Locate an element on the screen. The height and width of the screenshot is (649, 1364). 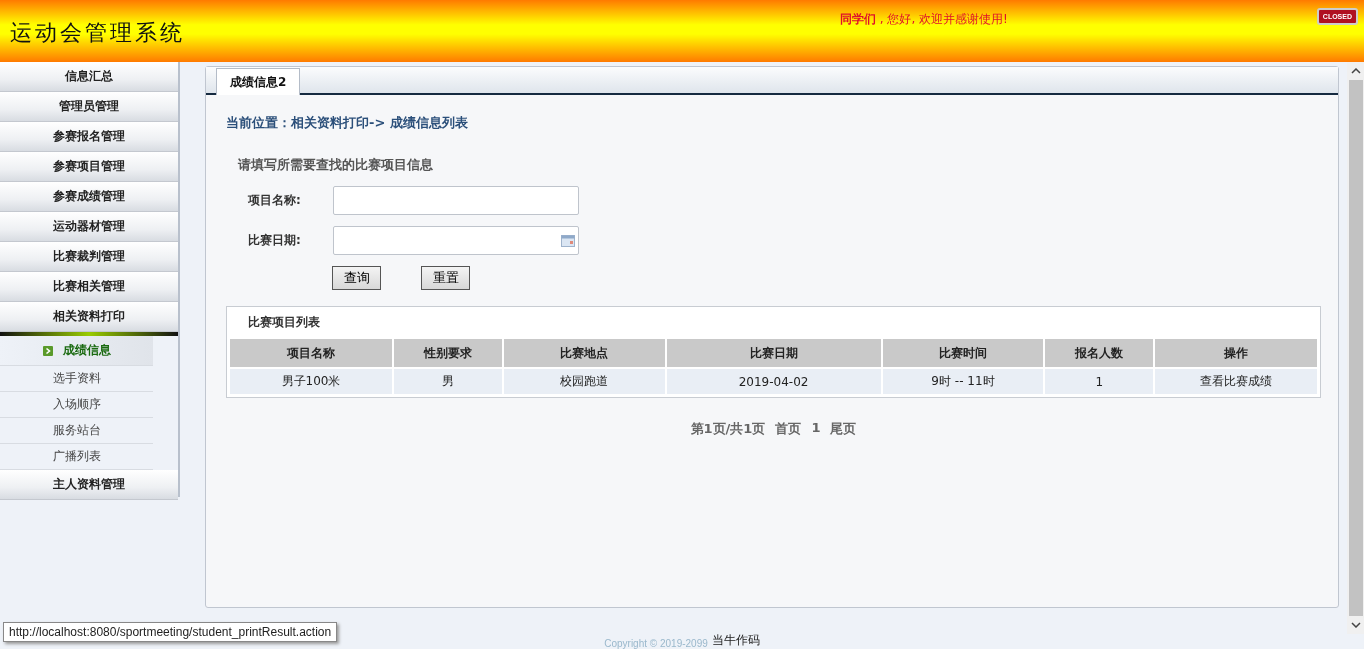
scroll-down-icon is located at coordinates (1355, 625).